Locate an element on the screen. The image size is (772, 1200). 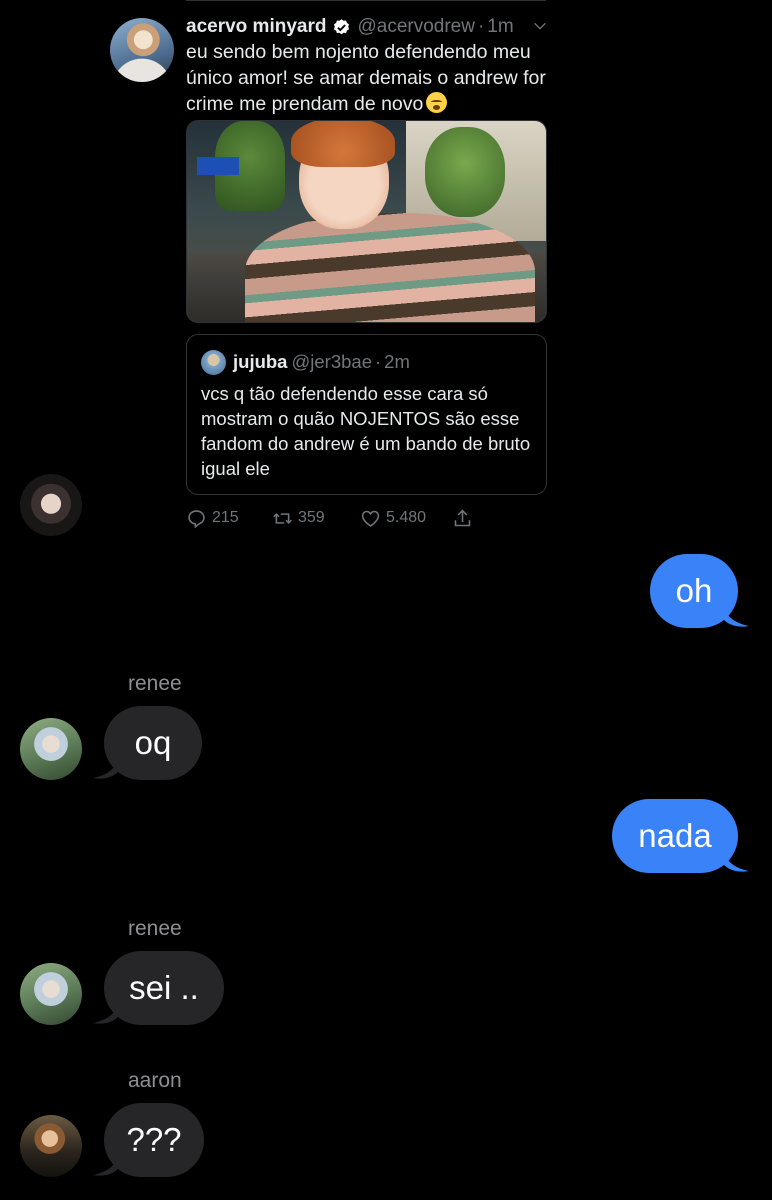
tweet-photo is located at coordinates (366, 221).